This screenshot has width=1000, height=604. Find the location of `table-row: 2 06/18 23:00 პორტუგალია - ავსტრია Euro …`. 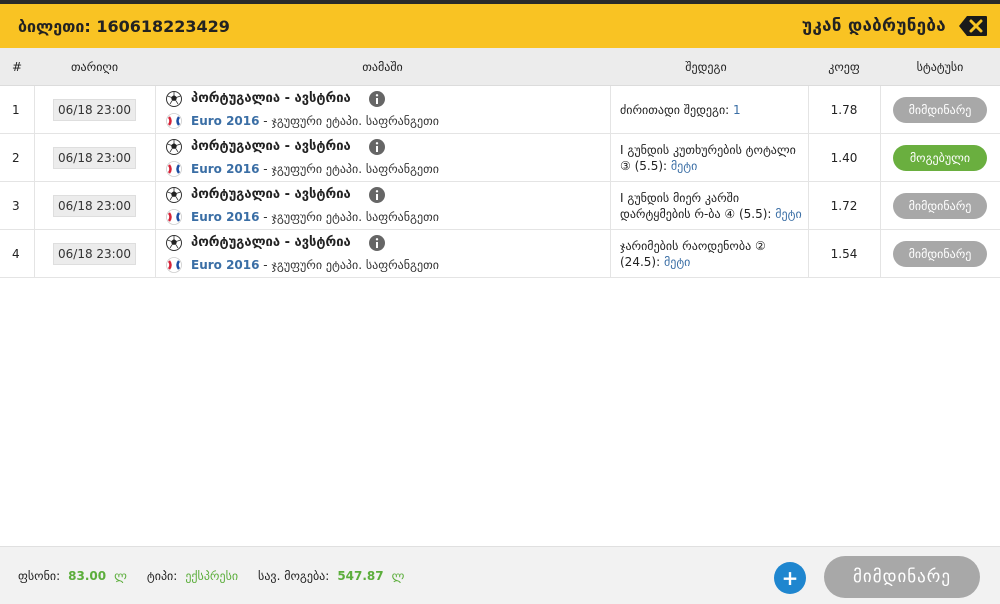

table-row: 2 06/18 23:00 პორტუგალია - ავსტრია Euro … is located at coordinates (500, 158).